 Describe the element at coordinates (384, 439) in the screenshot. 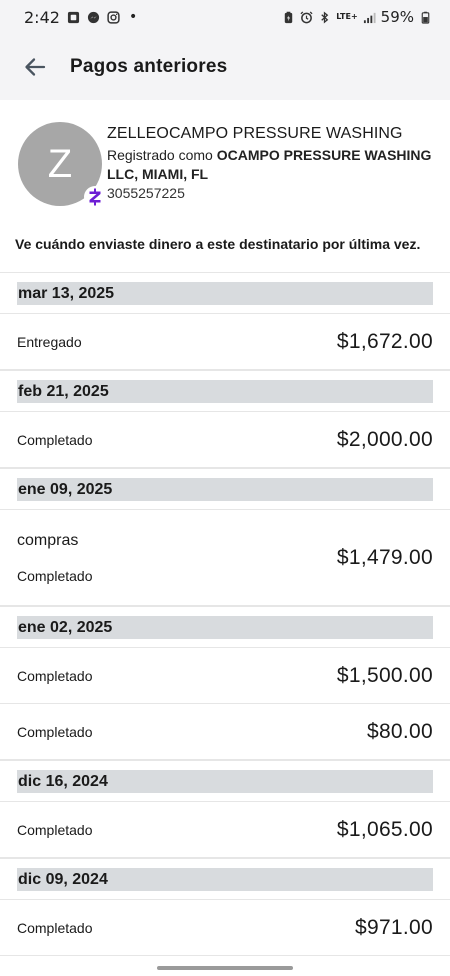

I see `transaction-amount: $2,000.00` at that location.